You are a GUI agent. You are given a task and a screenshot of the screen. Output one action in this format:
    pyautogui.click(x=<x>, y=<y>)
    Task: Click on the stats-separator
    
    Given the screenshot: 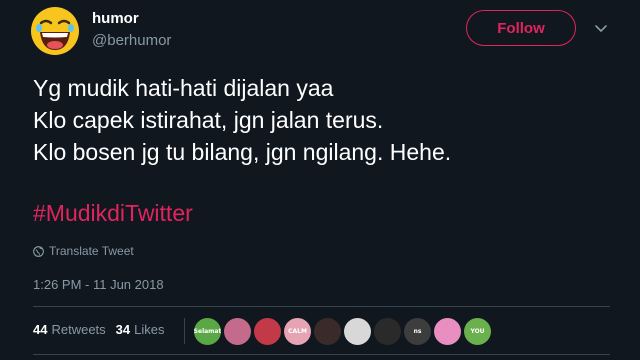 What is the action you would take?
    pyautogui.click(x=184, y=331)
    